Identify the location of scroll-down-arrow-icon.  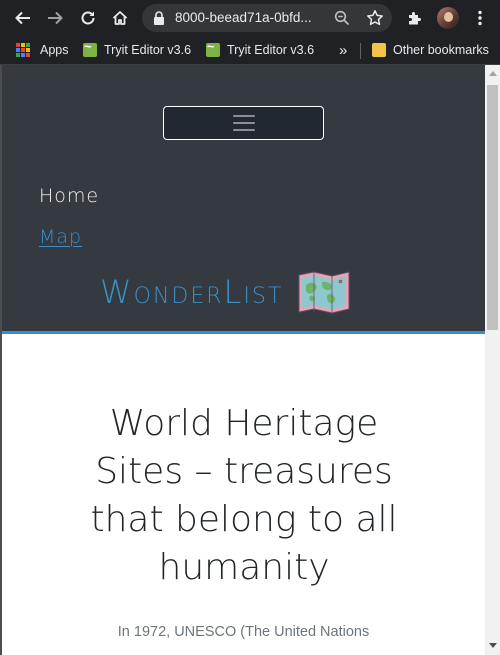
(493, 645).